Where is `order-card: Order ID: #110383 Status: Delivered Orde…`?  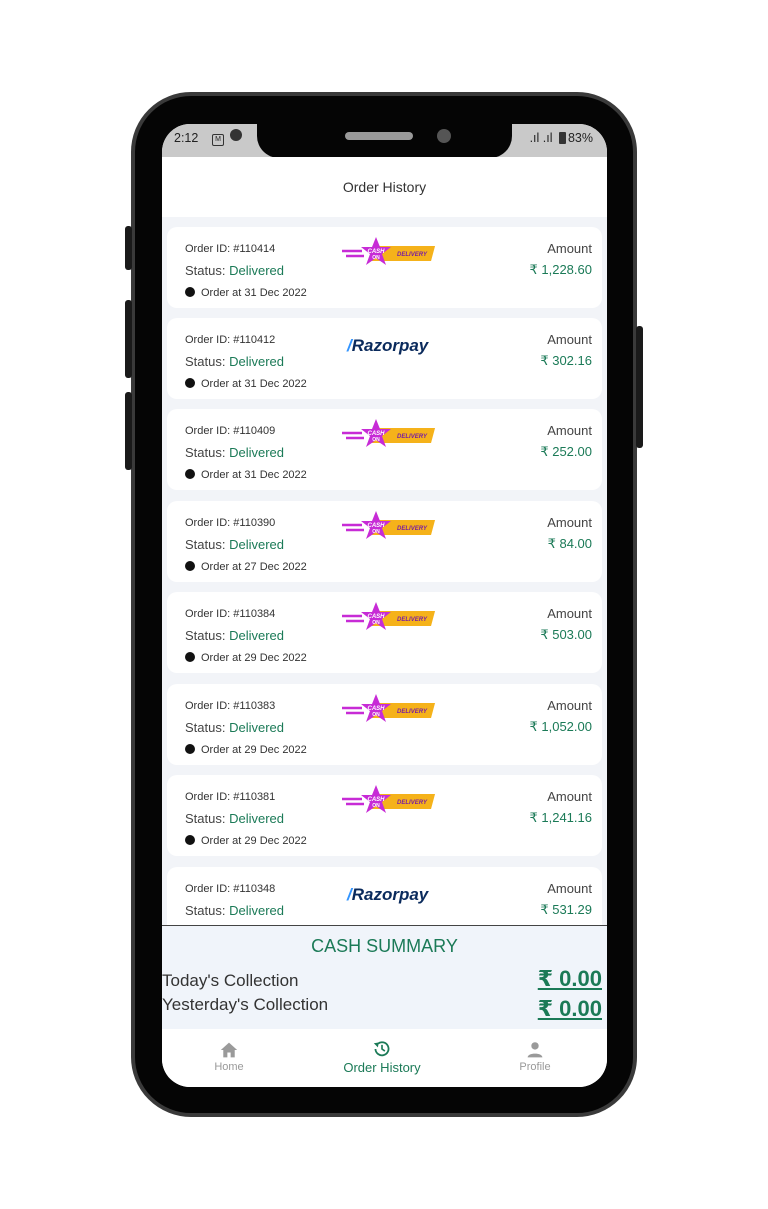
order-card: Order ID: #110383 Status: Delivered Orde… is located at coordinates (384, 724).